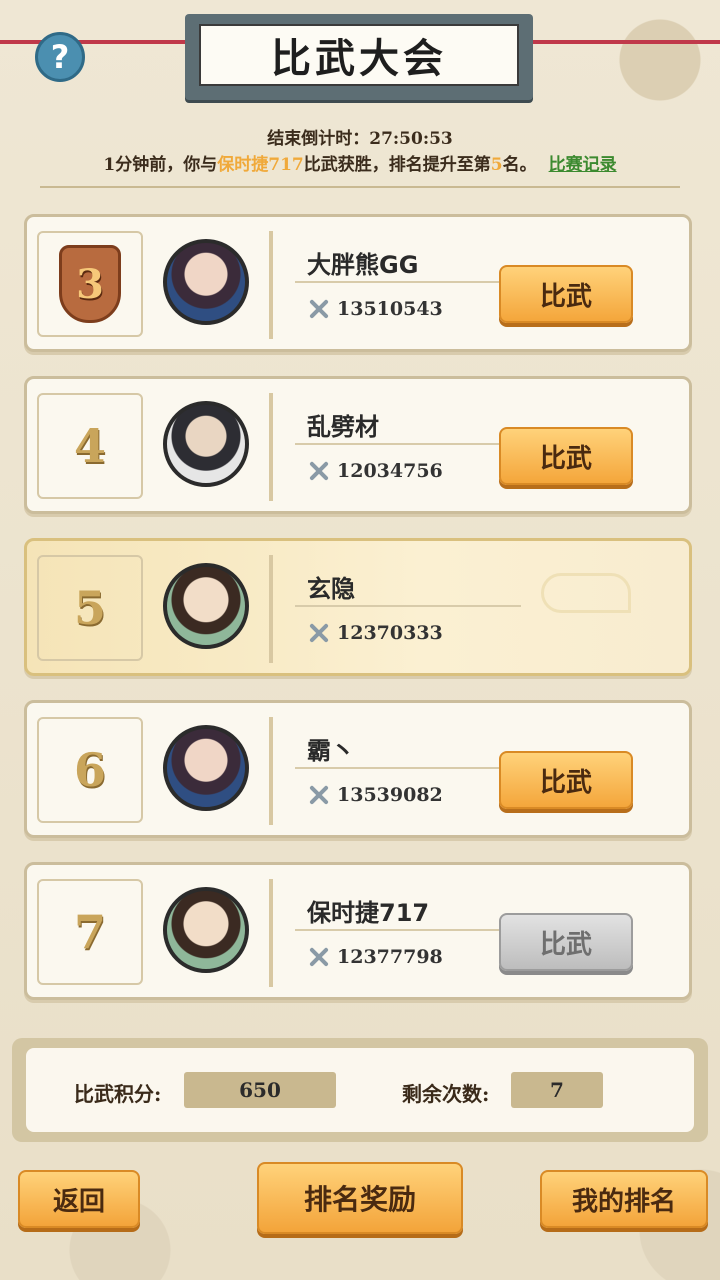 The height and width of the screenshot is (1280, 720). Describe the element at coordinates (363, 265) in the screenshot. I see `player-name: 大胖熊GG` at that location.